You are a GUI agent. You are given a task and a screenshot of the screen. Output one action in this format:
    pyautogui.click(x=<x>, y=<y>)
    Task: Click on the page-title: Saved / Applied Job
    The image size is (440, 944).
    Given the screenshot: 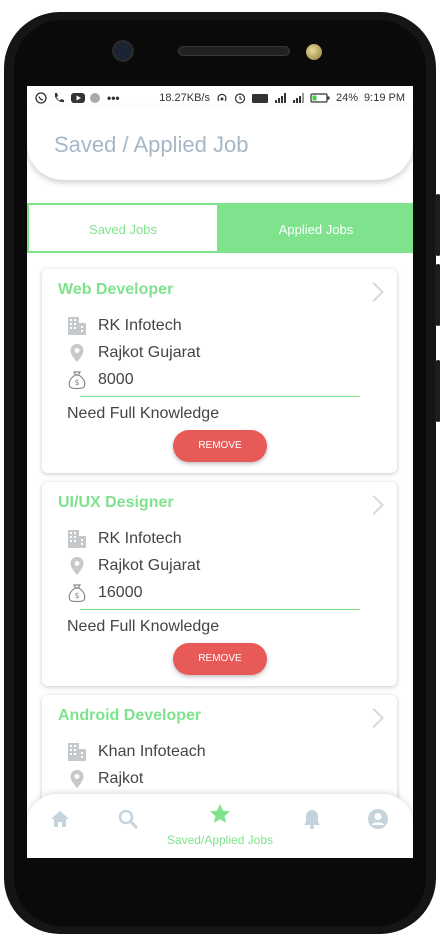 What is the action you would take?
    pyautogui.click(x=151, y=144)
    